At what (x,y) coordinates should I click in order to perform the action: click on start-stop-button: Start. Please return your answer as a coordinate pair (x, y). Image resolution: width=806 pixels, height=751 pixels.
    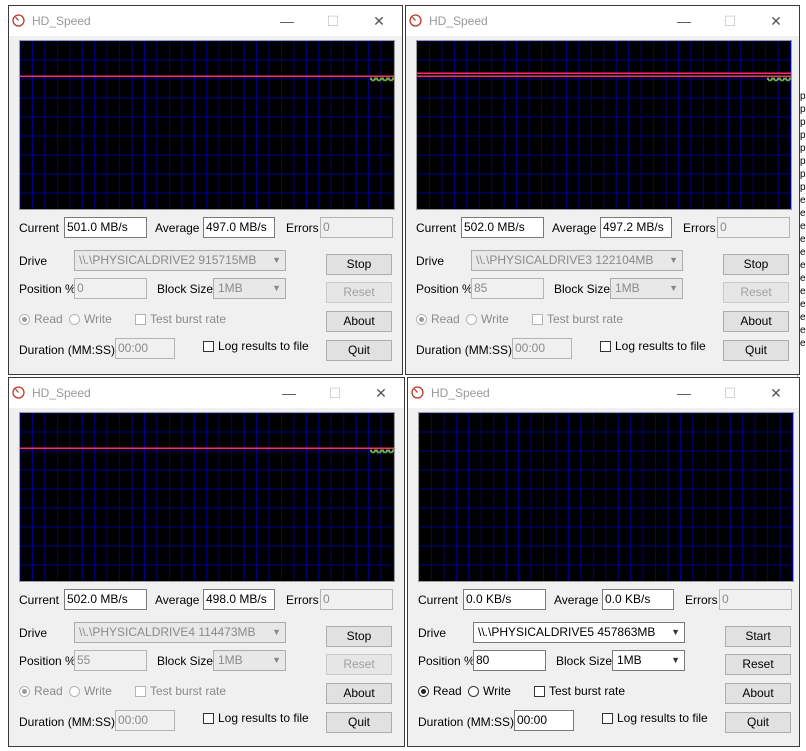
    Looking at the image, I should click on (758, 636).